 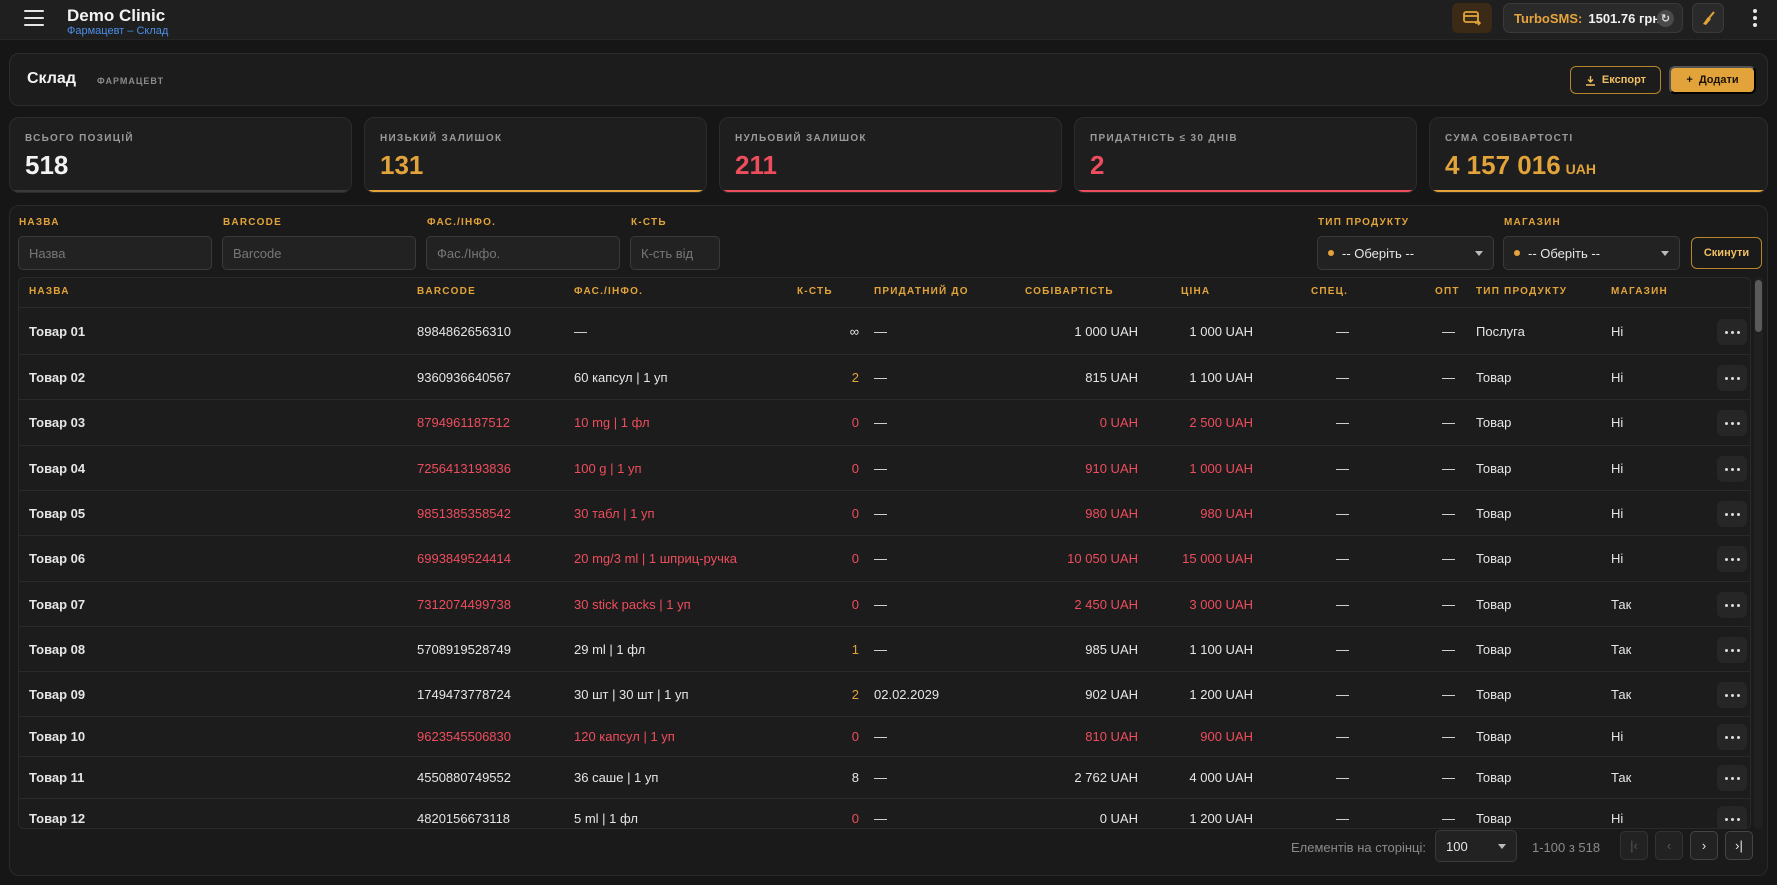 What do you see at coordinates (1665, 18) in the screenshot?
I see `refresh-icon: ↻` at bounding box center [1665, 18].